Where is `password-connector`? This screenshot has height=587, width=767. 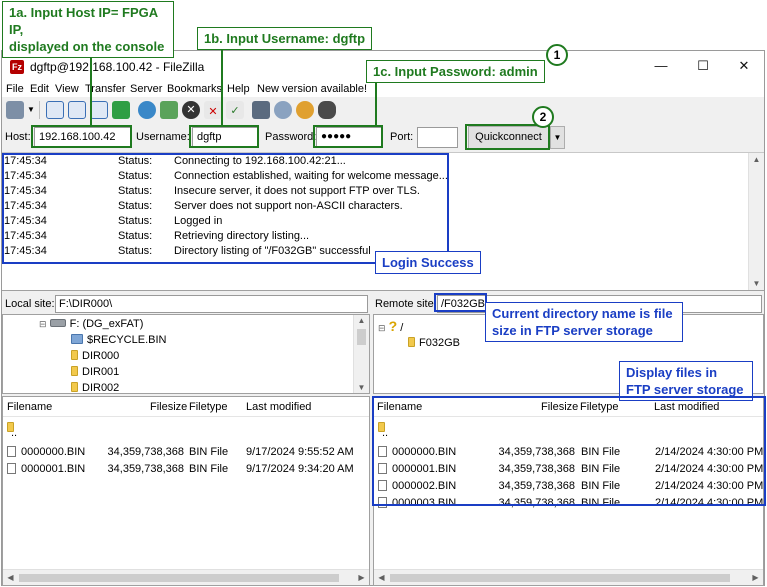 password-connector is located at coordinates (376, 102).